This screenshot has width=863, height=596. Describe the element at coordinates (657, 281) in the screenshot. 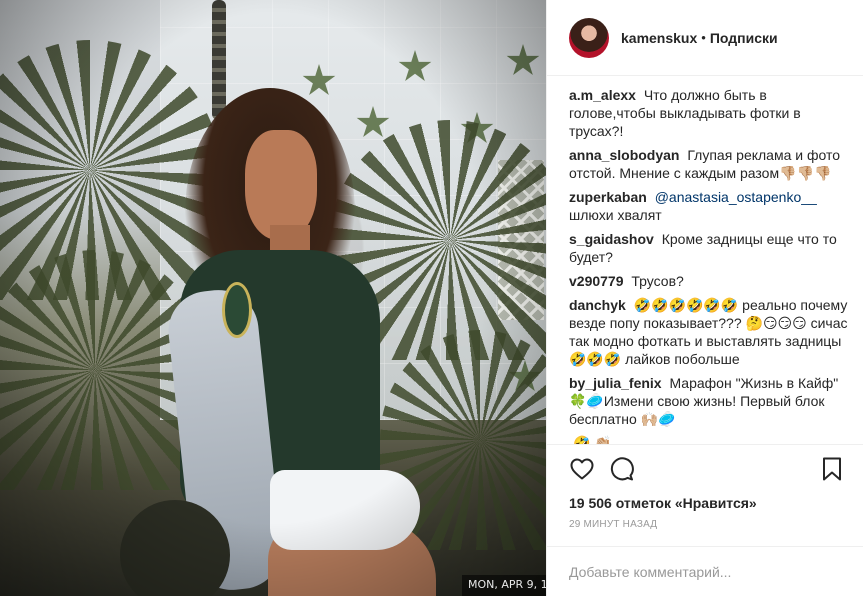

I see `comment-text: Трусов?` at that location.